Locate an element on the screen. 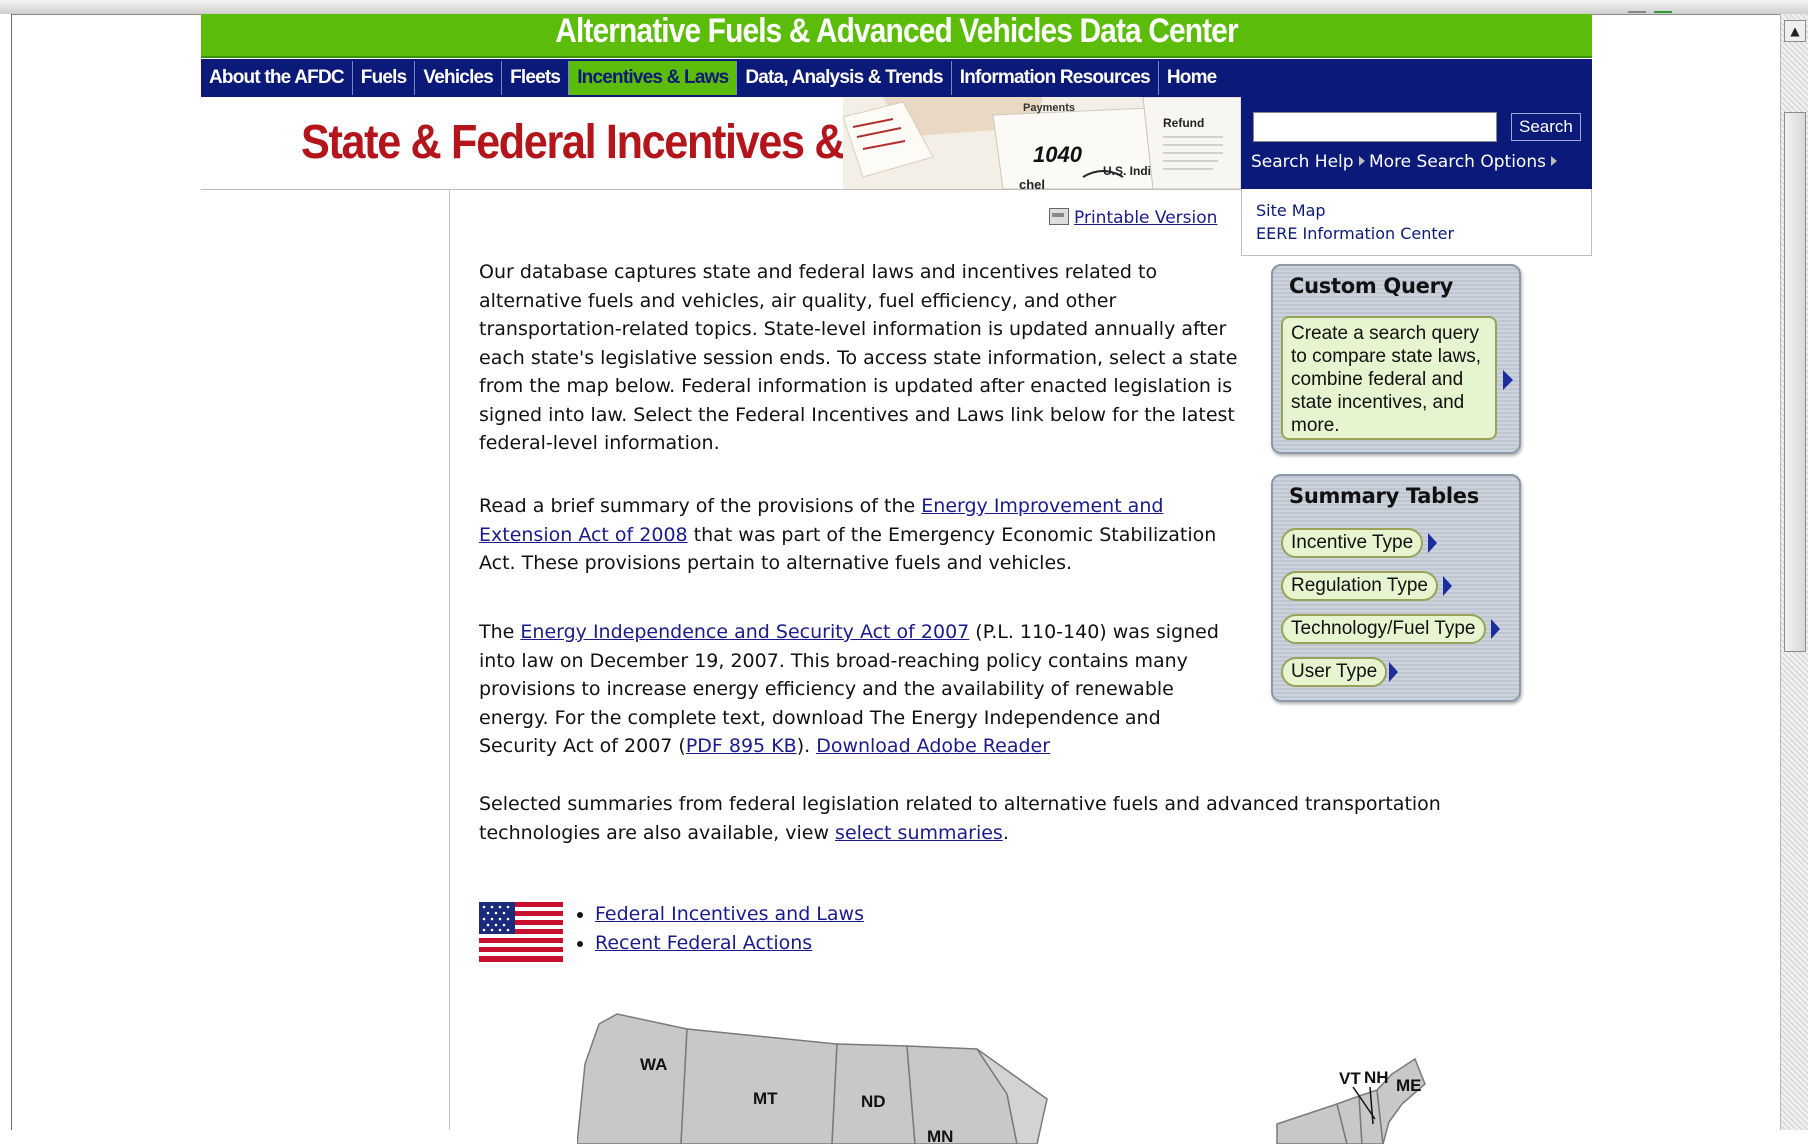  federal-incentives-laws-link: Federal Incentives and Laws is located at coordinates (729, 914).